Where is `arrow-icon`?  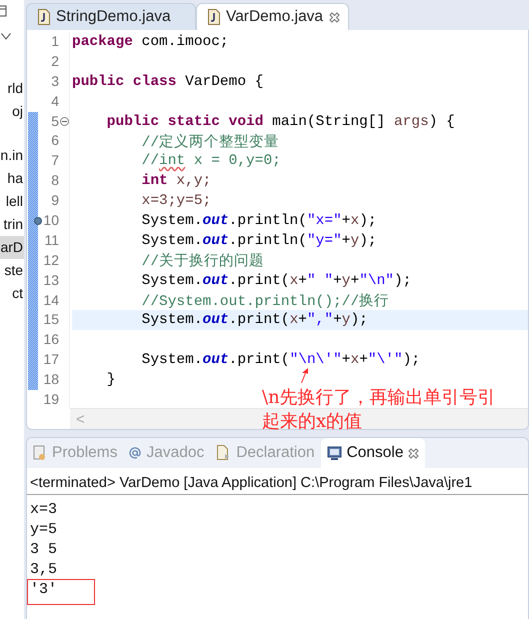
arrow-icon is located at coordinates (304, 376).